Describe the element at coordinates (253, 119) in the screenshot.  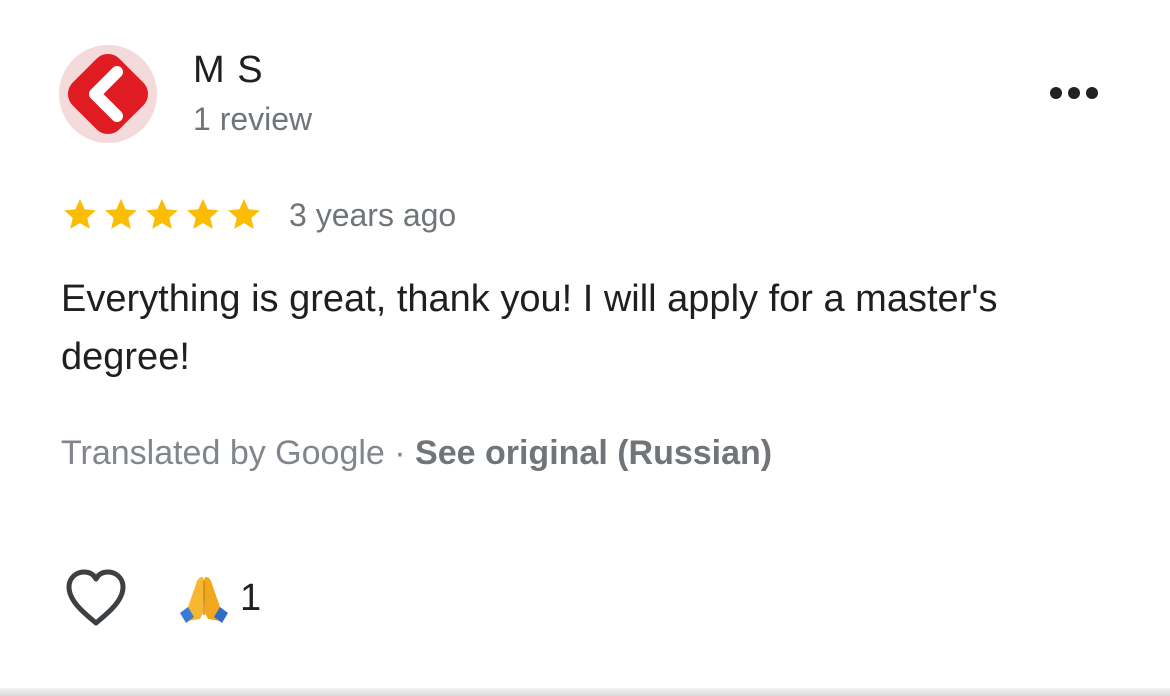
I see `author-review-count: 1 review` at that location.